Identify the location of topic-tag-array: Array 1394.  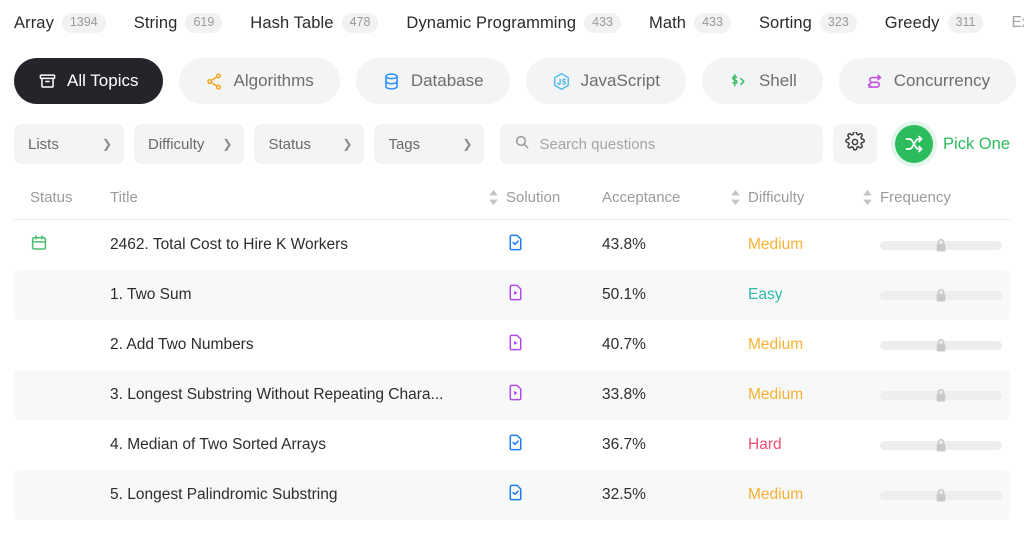
(67, 23).